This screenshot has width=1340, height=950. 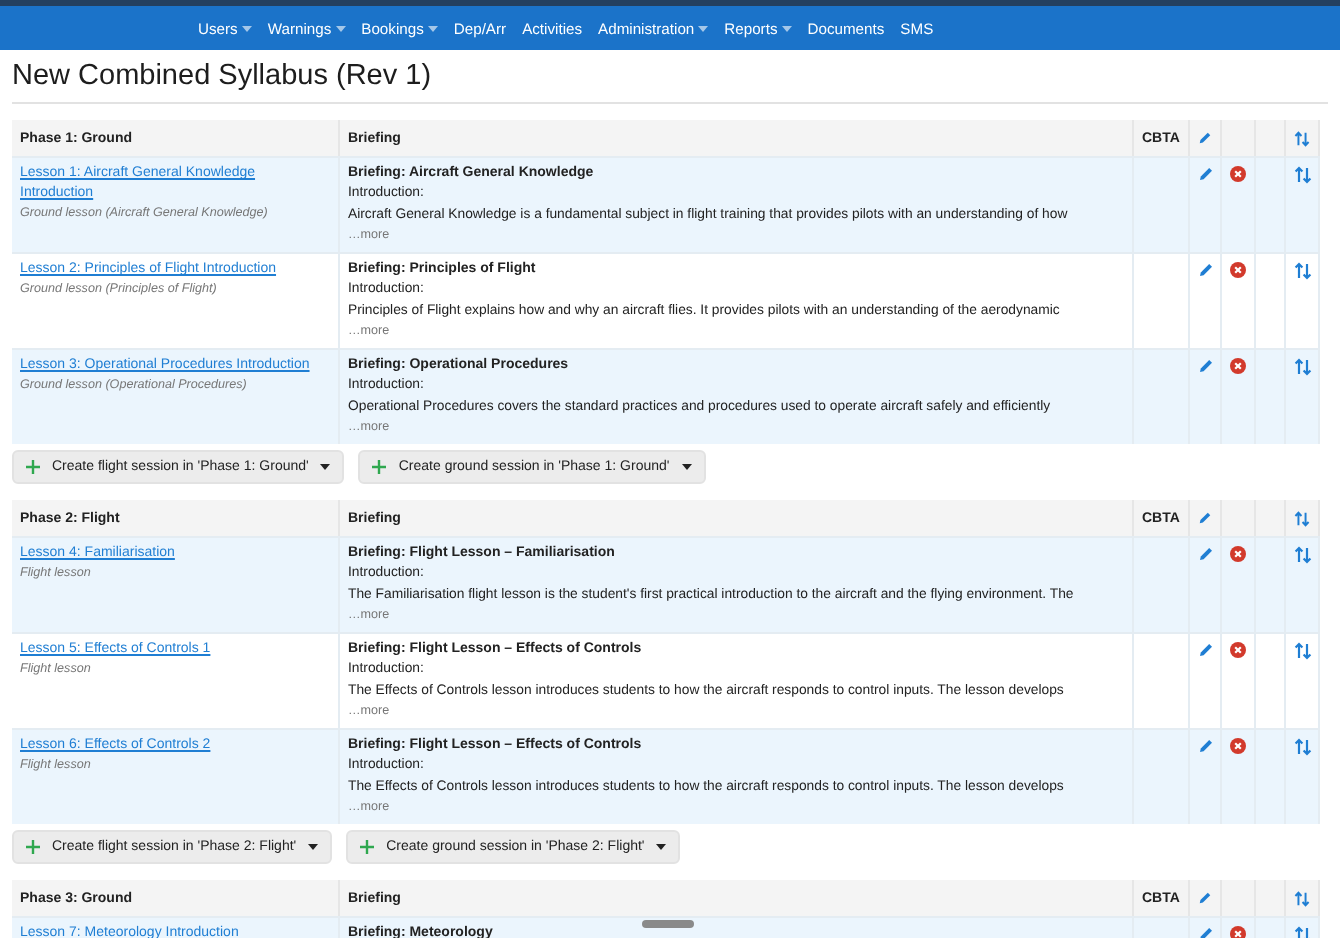 I want to click on scroll-handle, so click(x=668, y=924).